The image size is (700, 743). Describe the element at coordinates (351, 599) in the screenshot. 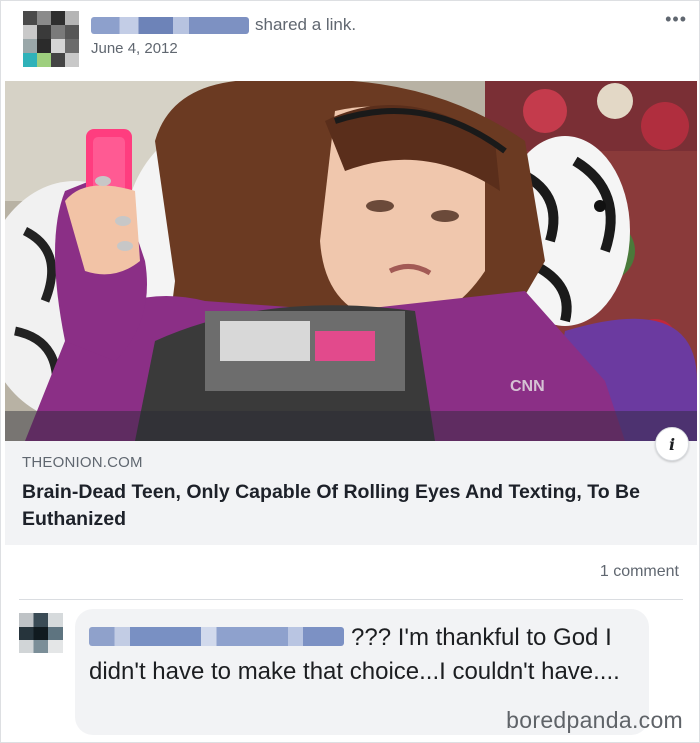

I see `divider` at that location.